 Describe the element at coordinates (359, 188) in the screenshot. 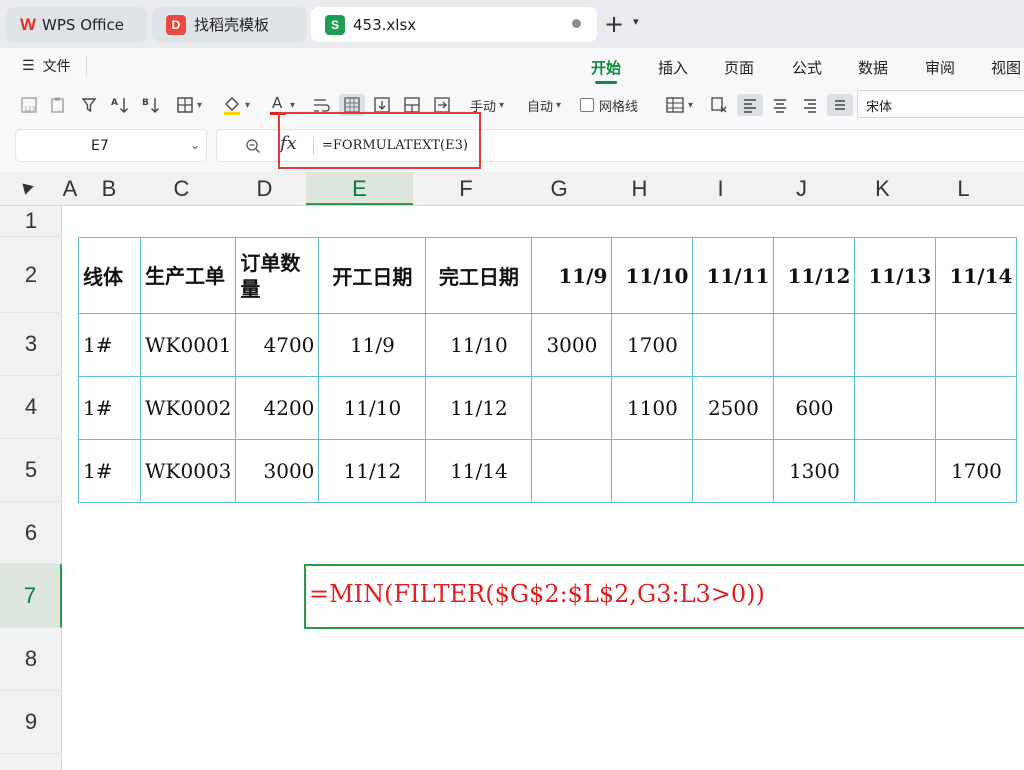

I see `column-header: E` at that location.